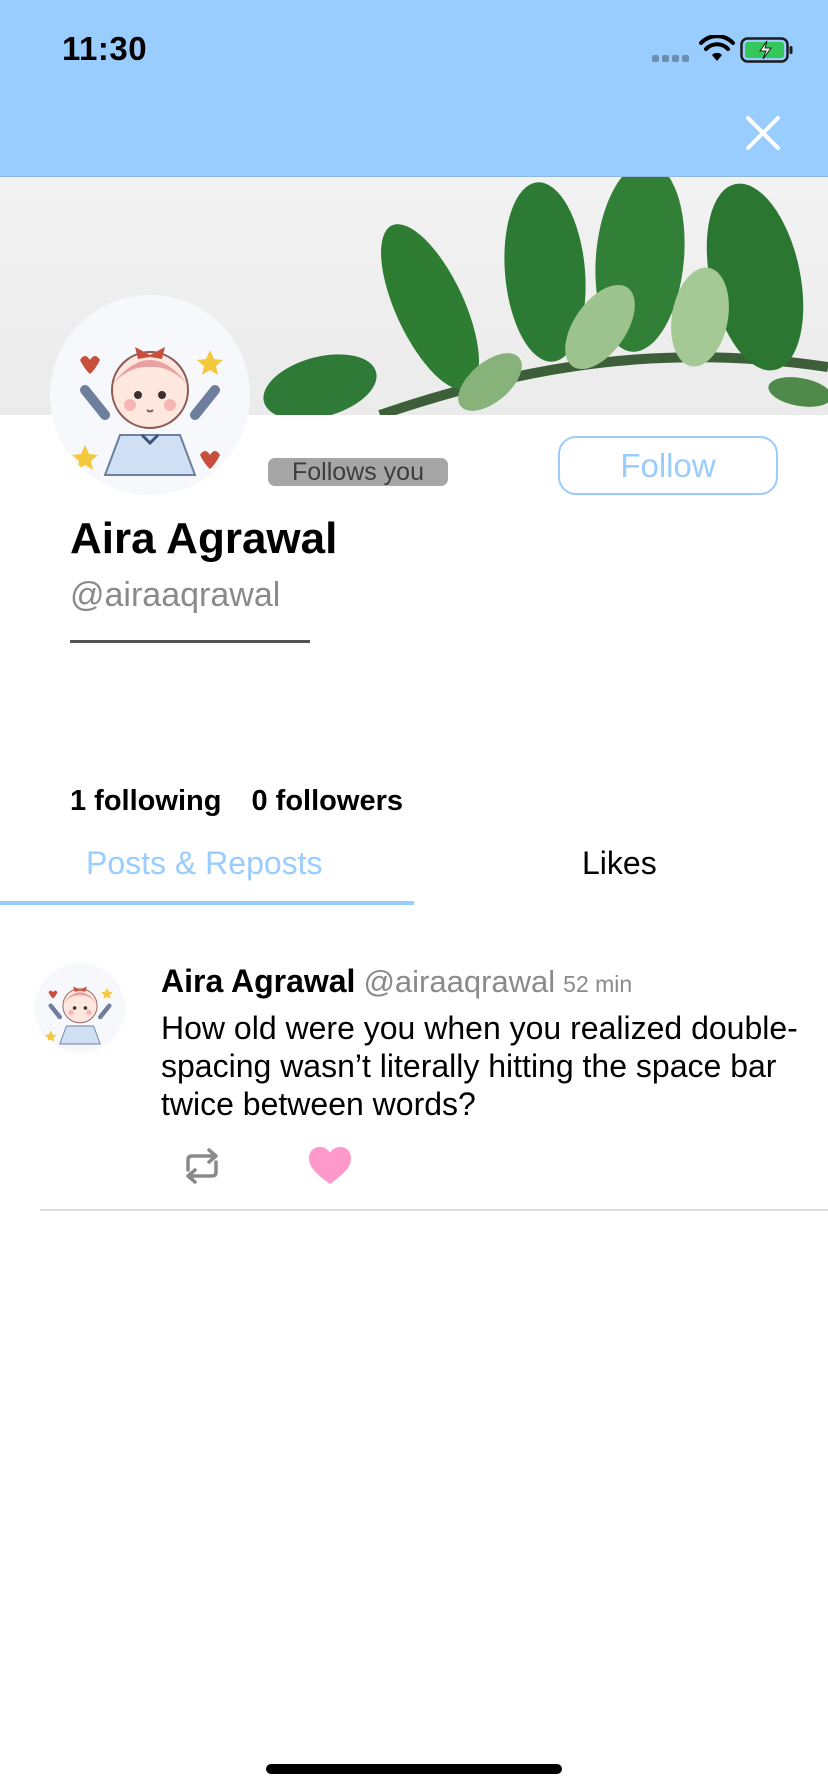 This screenshot has height=1792, width=828. What do you see at coordinates (672, 59) in the screenshot?
I see `cellular-signal-icon` at bounding box center [672, 59].